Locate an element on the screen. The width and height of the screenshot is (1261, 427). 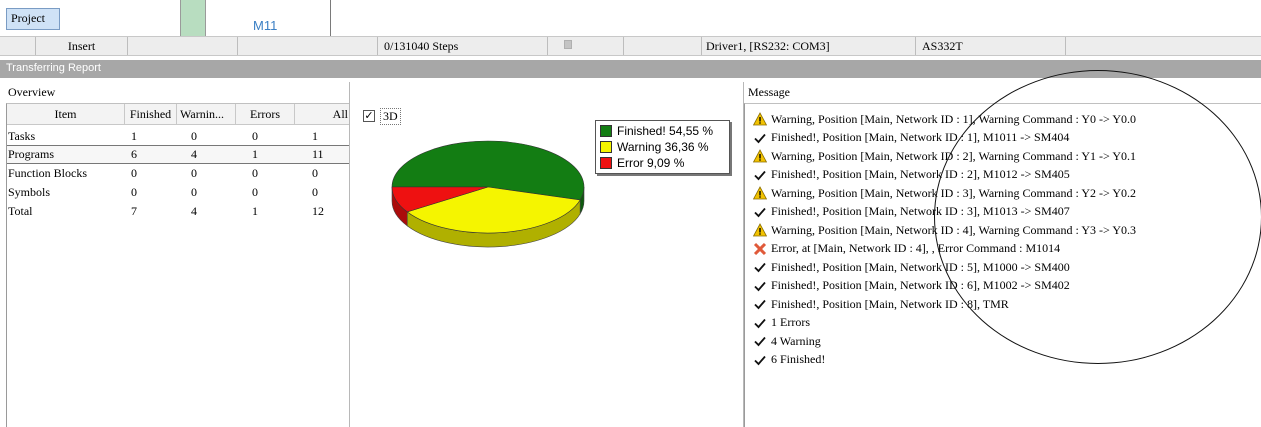
legend-swatch-finished is located at coordinates (606, 131).